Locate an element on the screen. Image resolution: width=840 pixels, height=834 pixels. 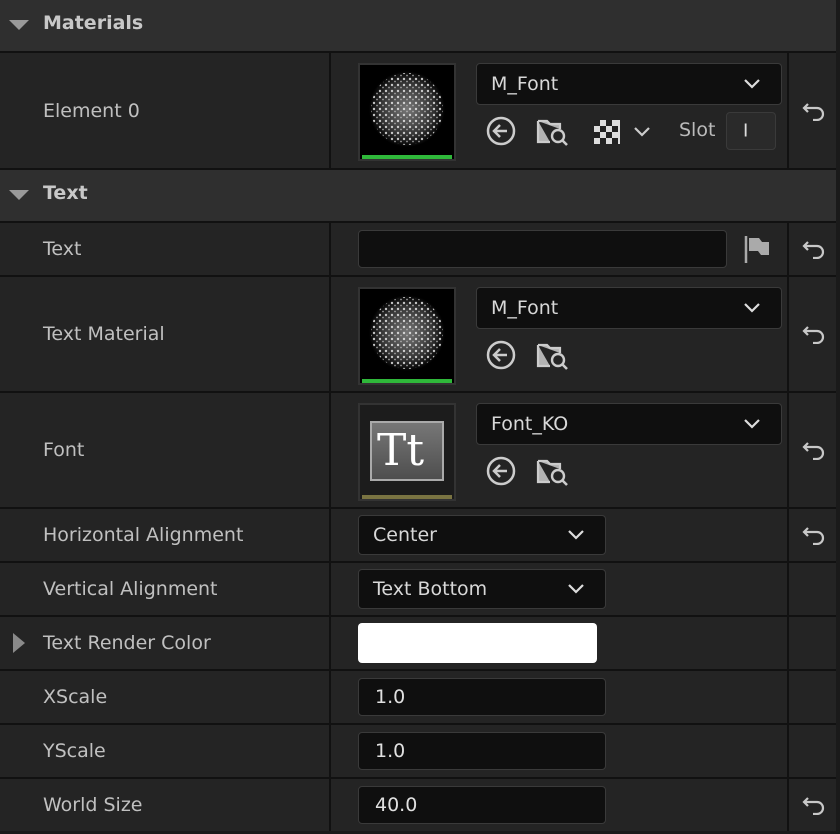
color-swatch is located at coordinates (477, 643).